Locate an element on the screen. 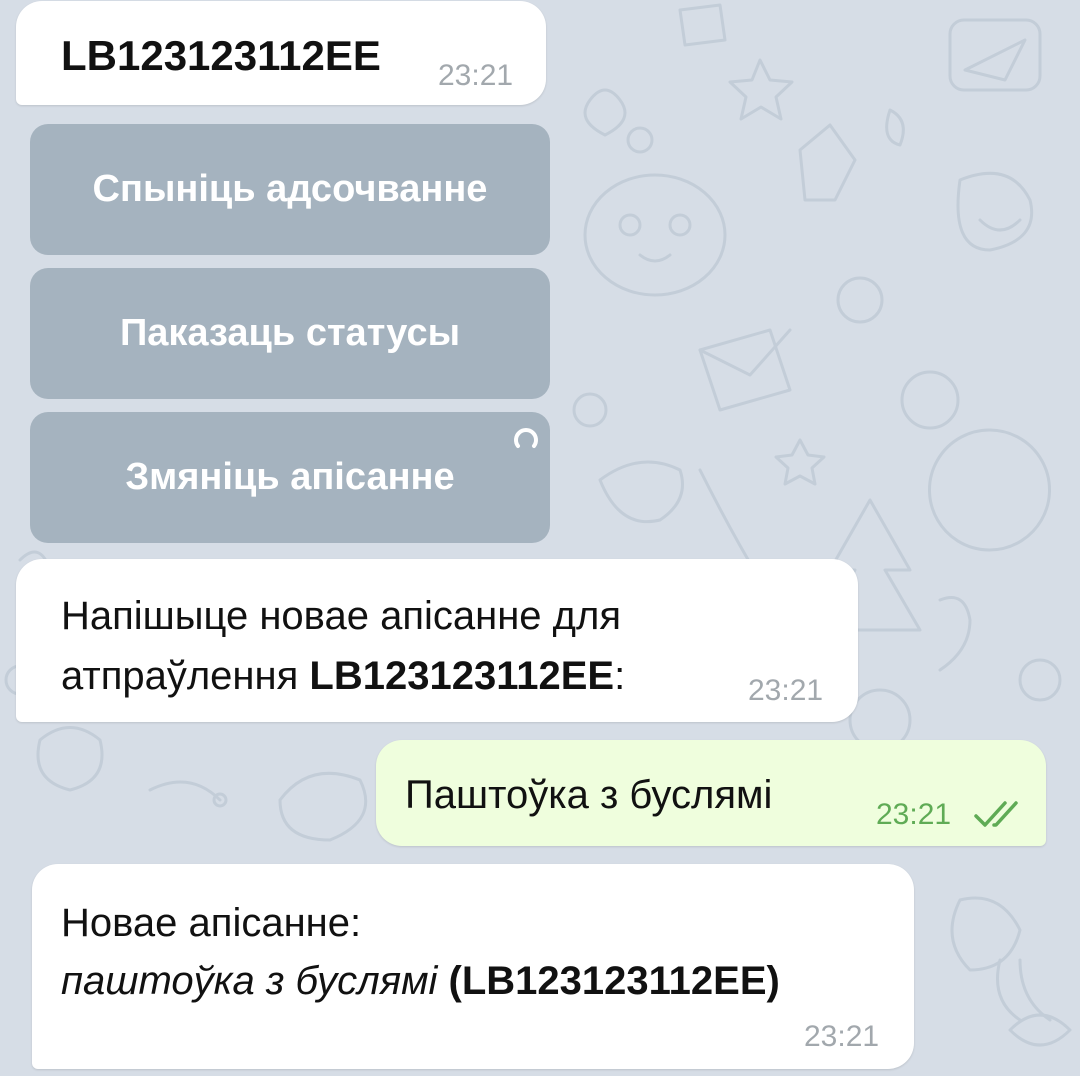 The height and width of the screenshot is (1076, 1080). keyboard-button-change-description: Змяніць апісанне is located at coordinates (290, 477).